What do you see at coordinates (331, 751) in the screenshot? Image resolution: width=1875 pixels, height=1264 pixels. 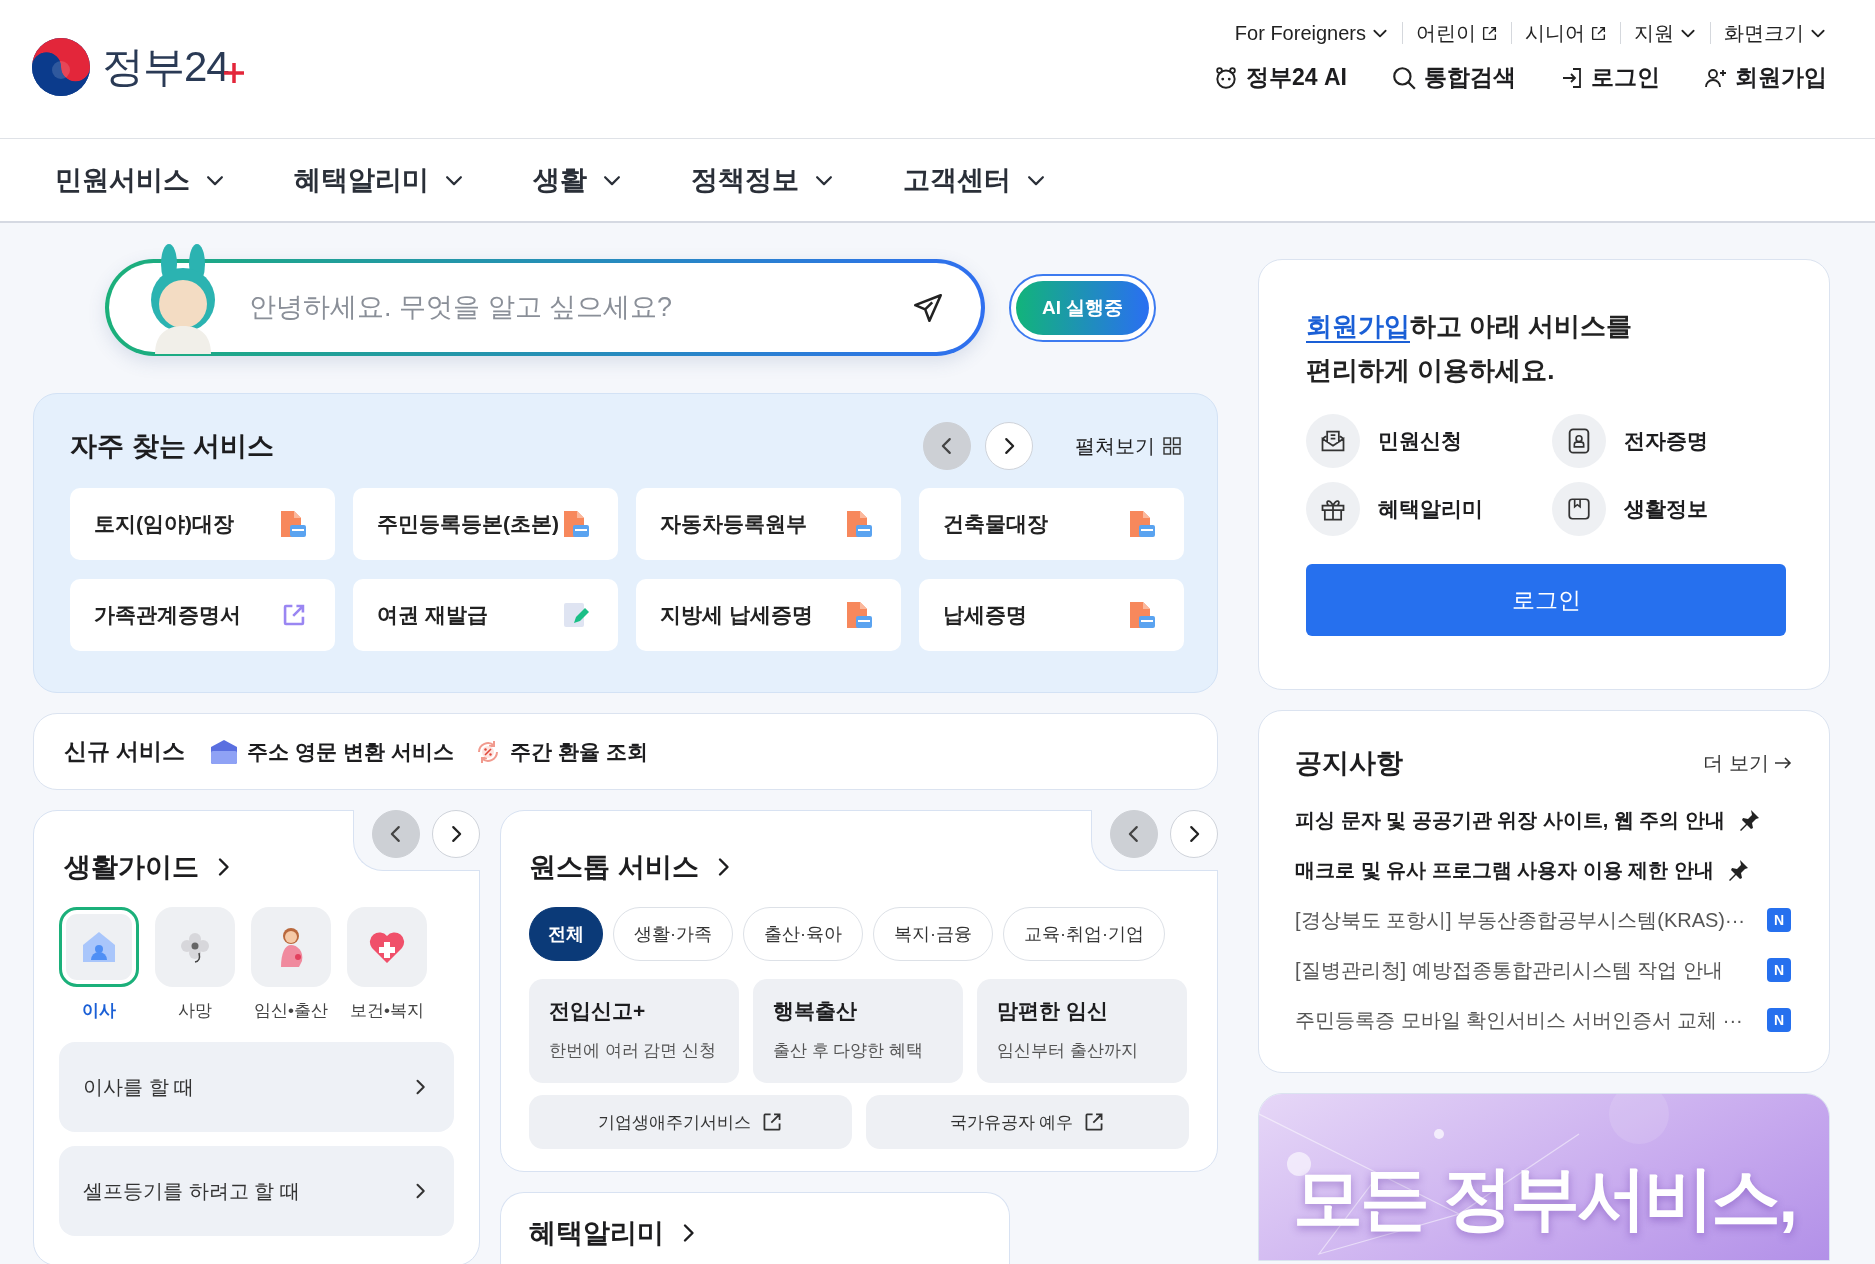 I see `new-service-link: 주소 영문 변환 서비스` at bounding box center [331, 751].